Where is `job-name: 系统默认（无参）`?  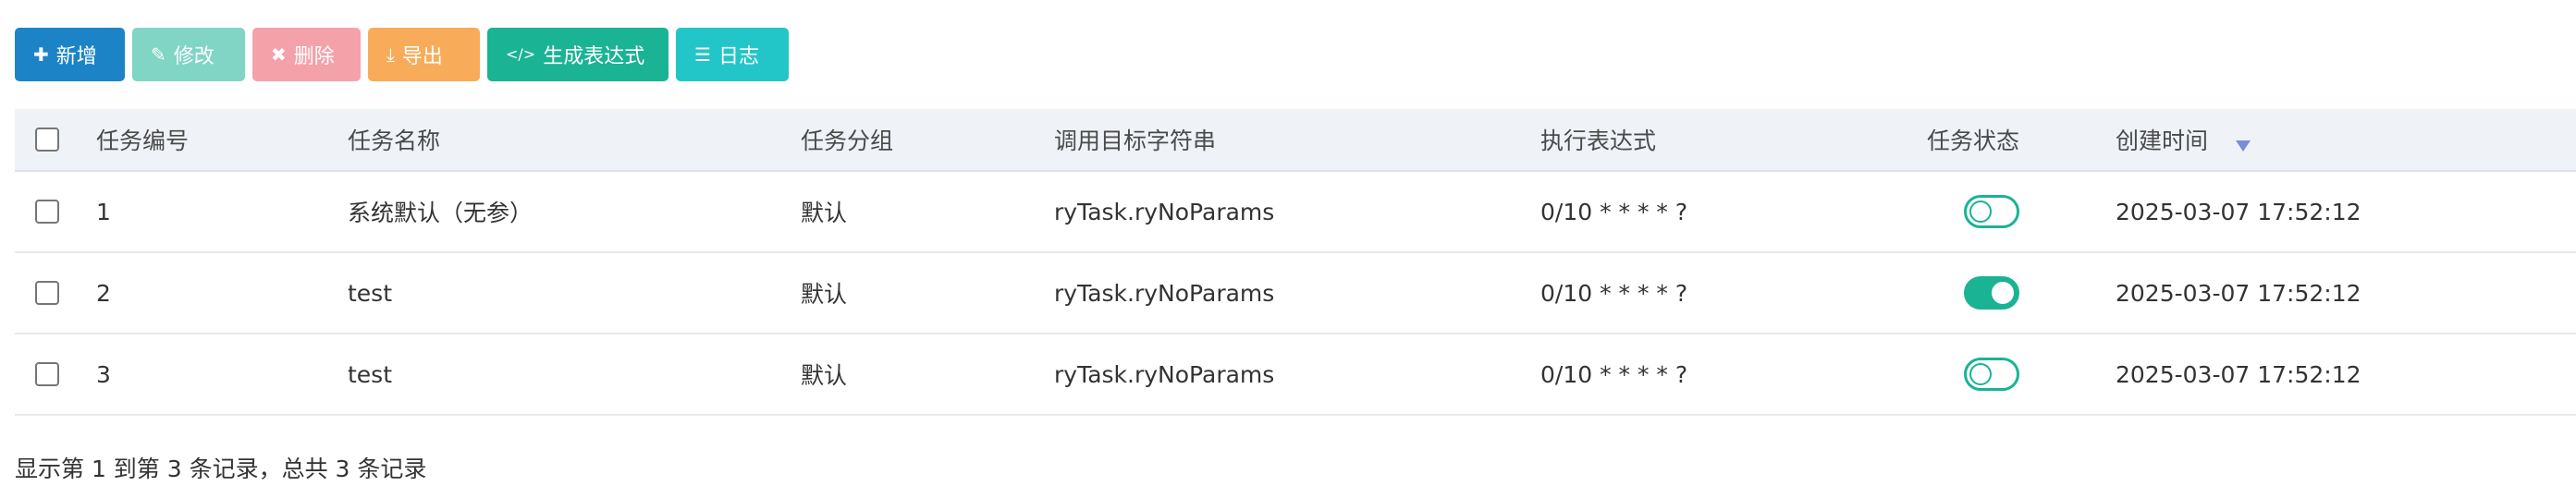 job-name: 系统默认（无参） is located at coordinates (441, 213).